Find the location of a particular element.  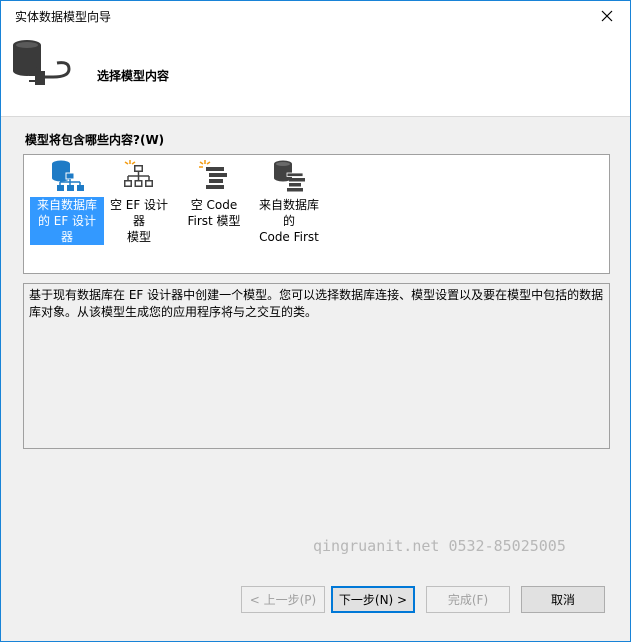

close-icon is located at coordinates (607, 16).